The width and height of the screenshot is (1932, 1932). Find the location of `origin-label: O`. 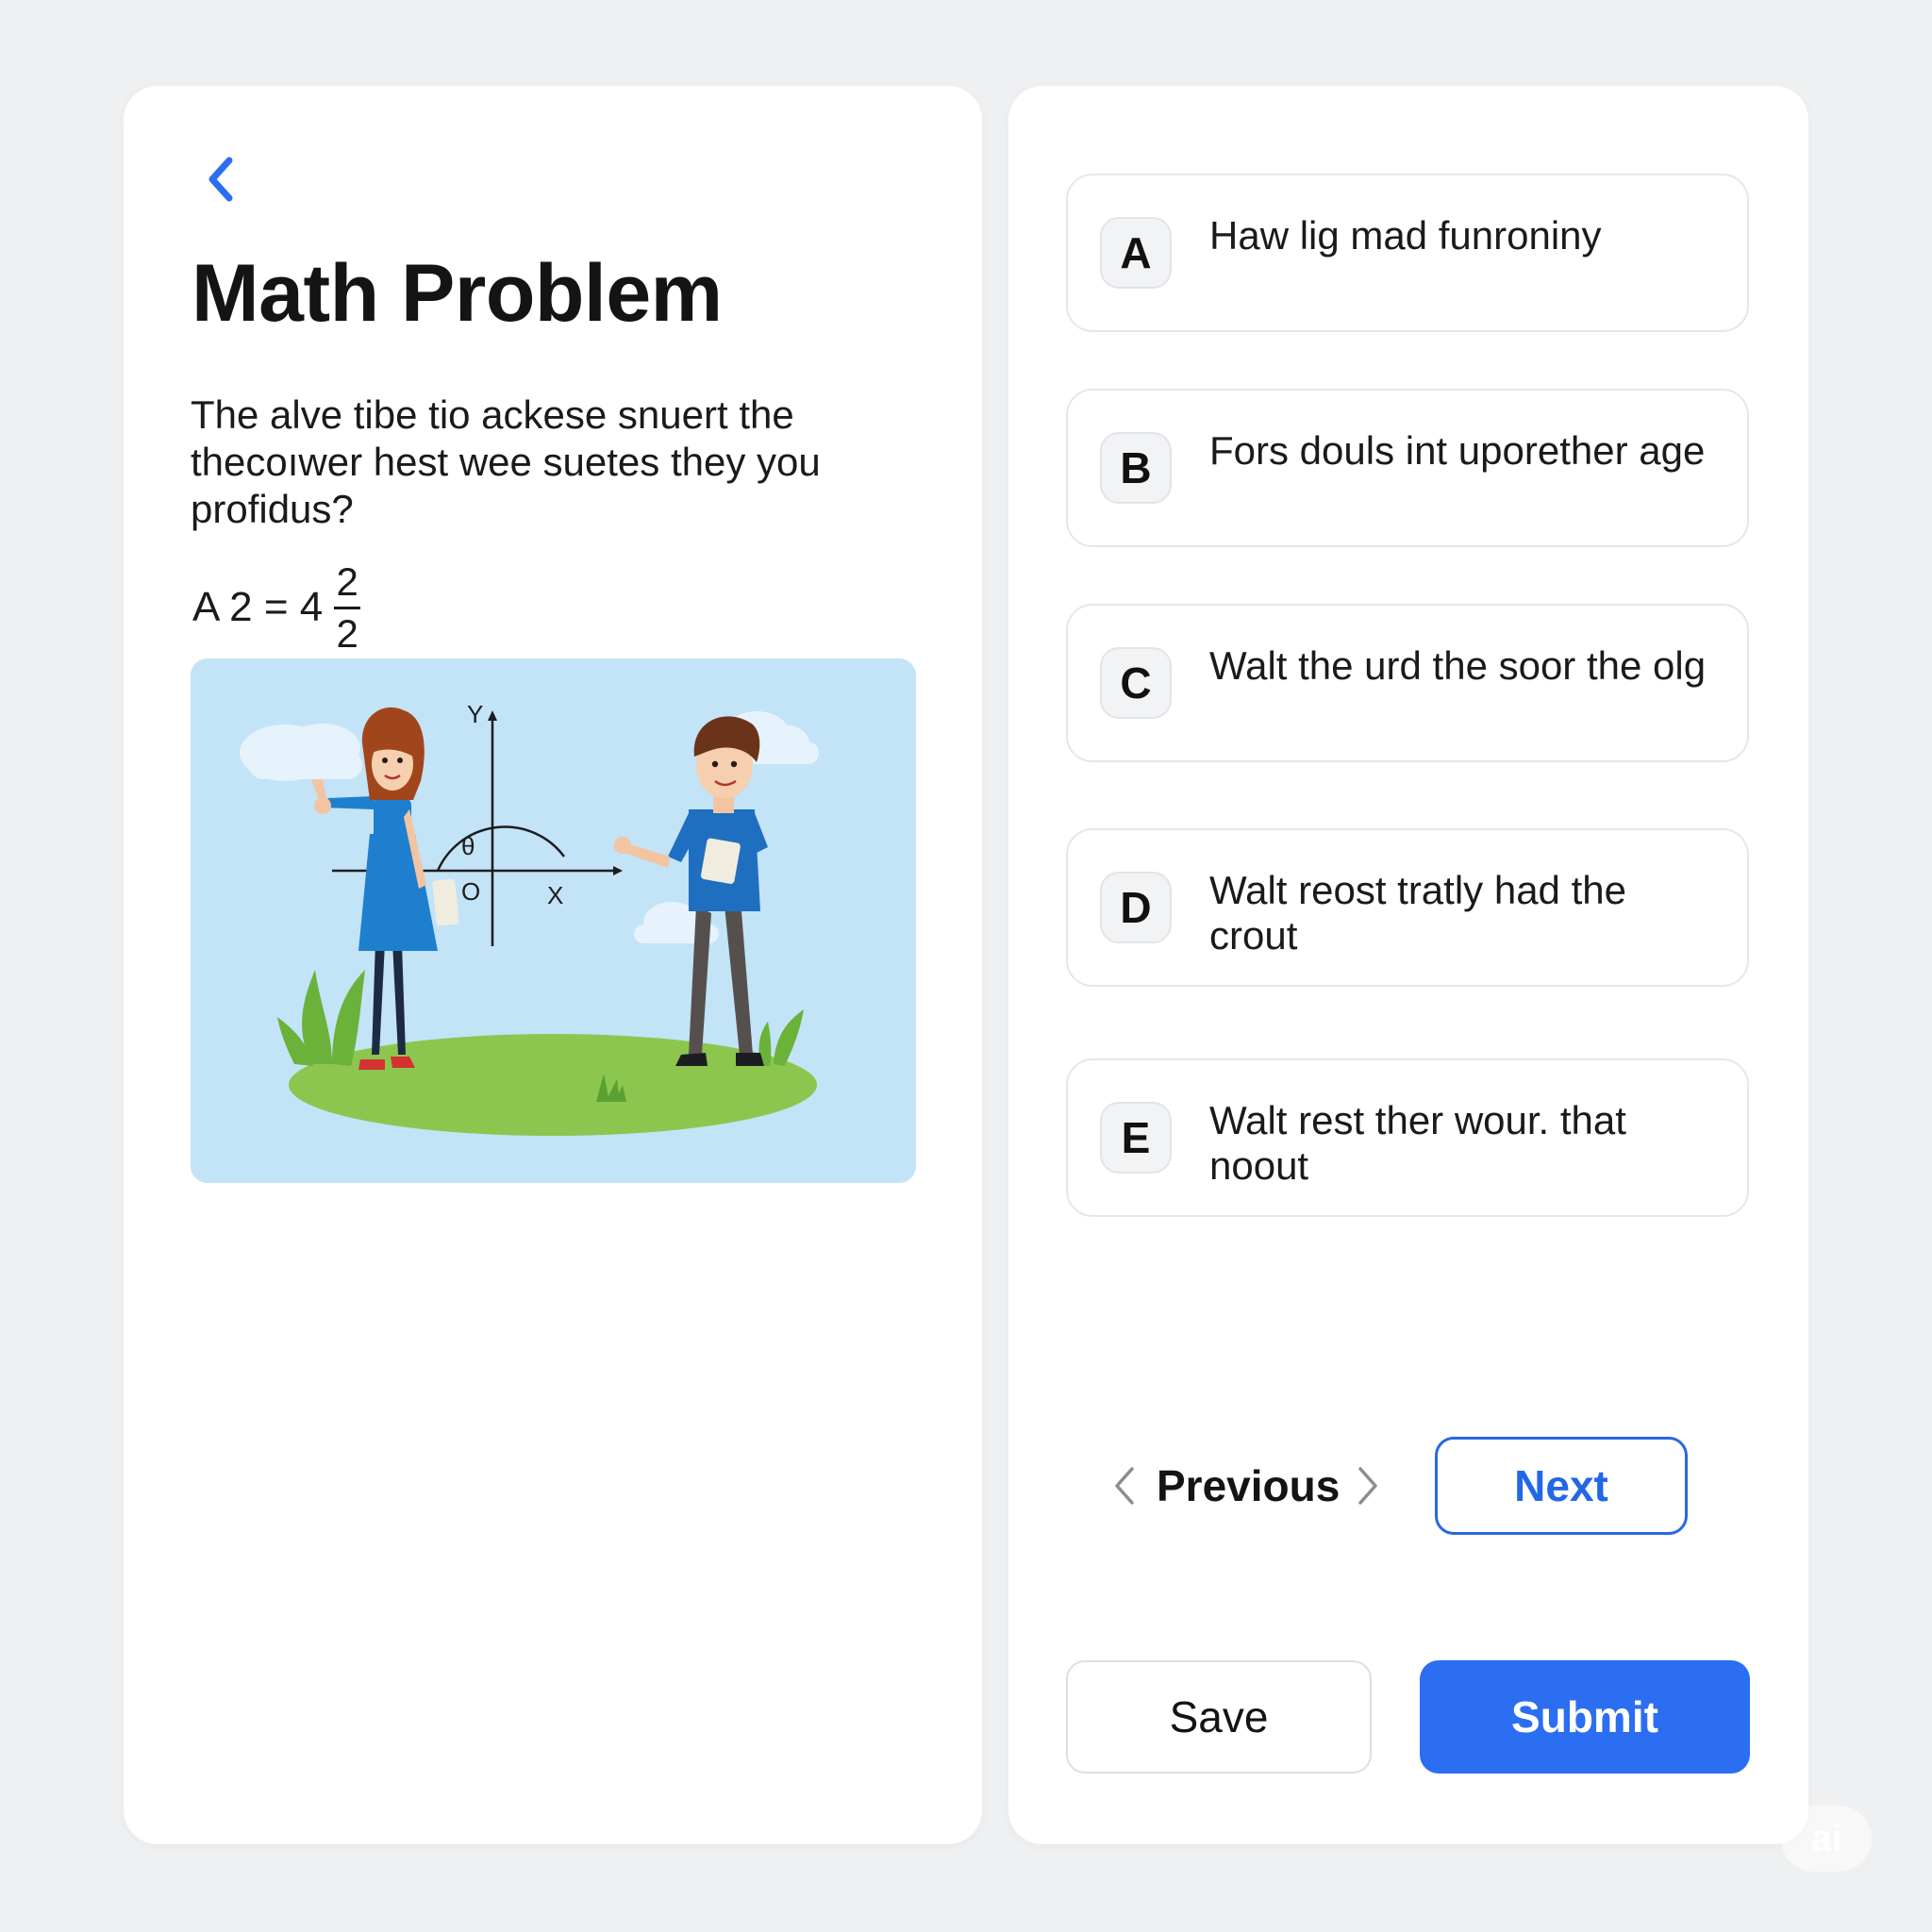

origin-label: O is located at coordinates (470, 892).